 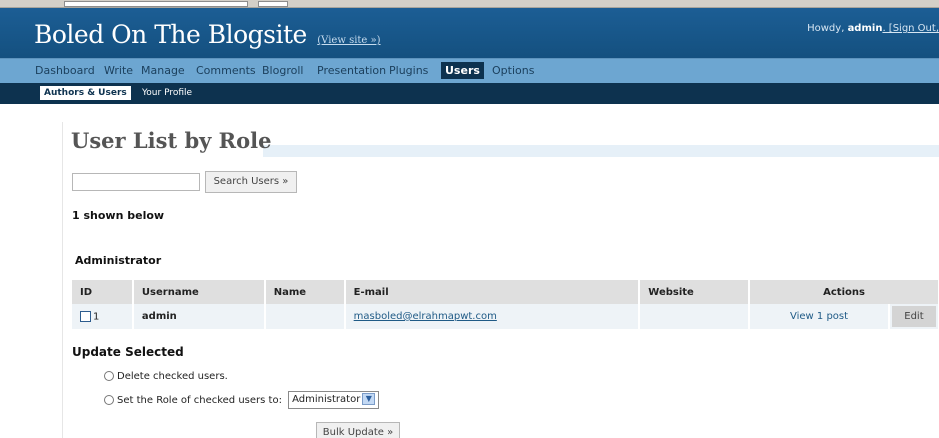 What do you see at coordinates (513, 70) in the screenshot?
I see `menu-item-options: Options` at bounding box center [513, 70].